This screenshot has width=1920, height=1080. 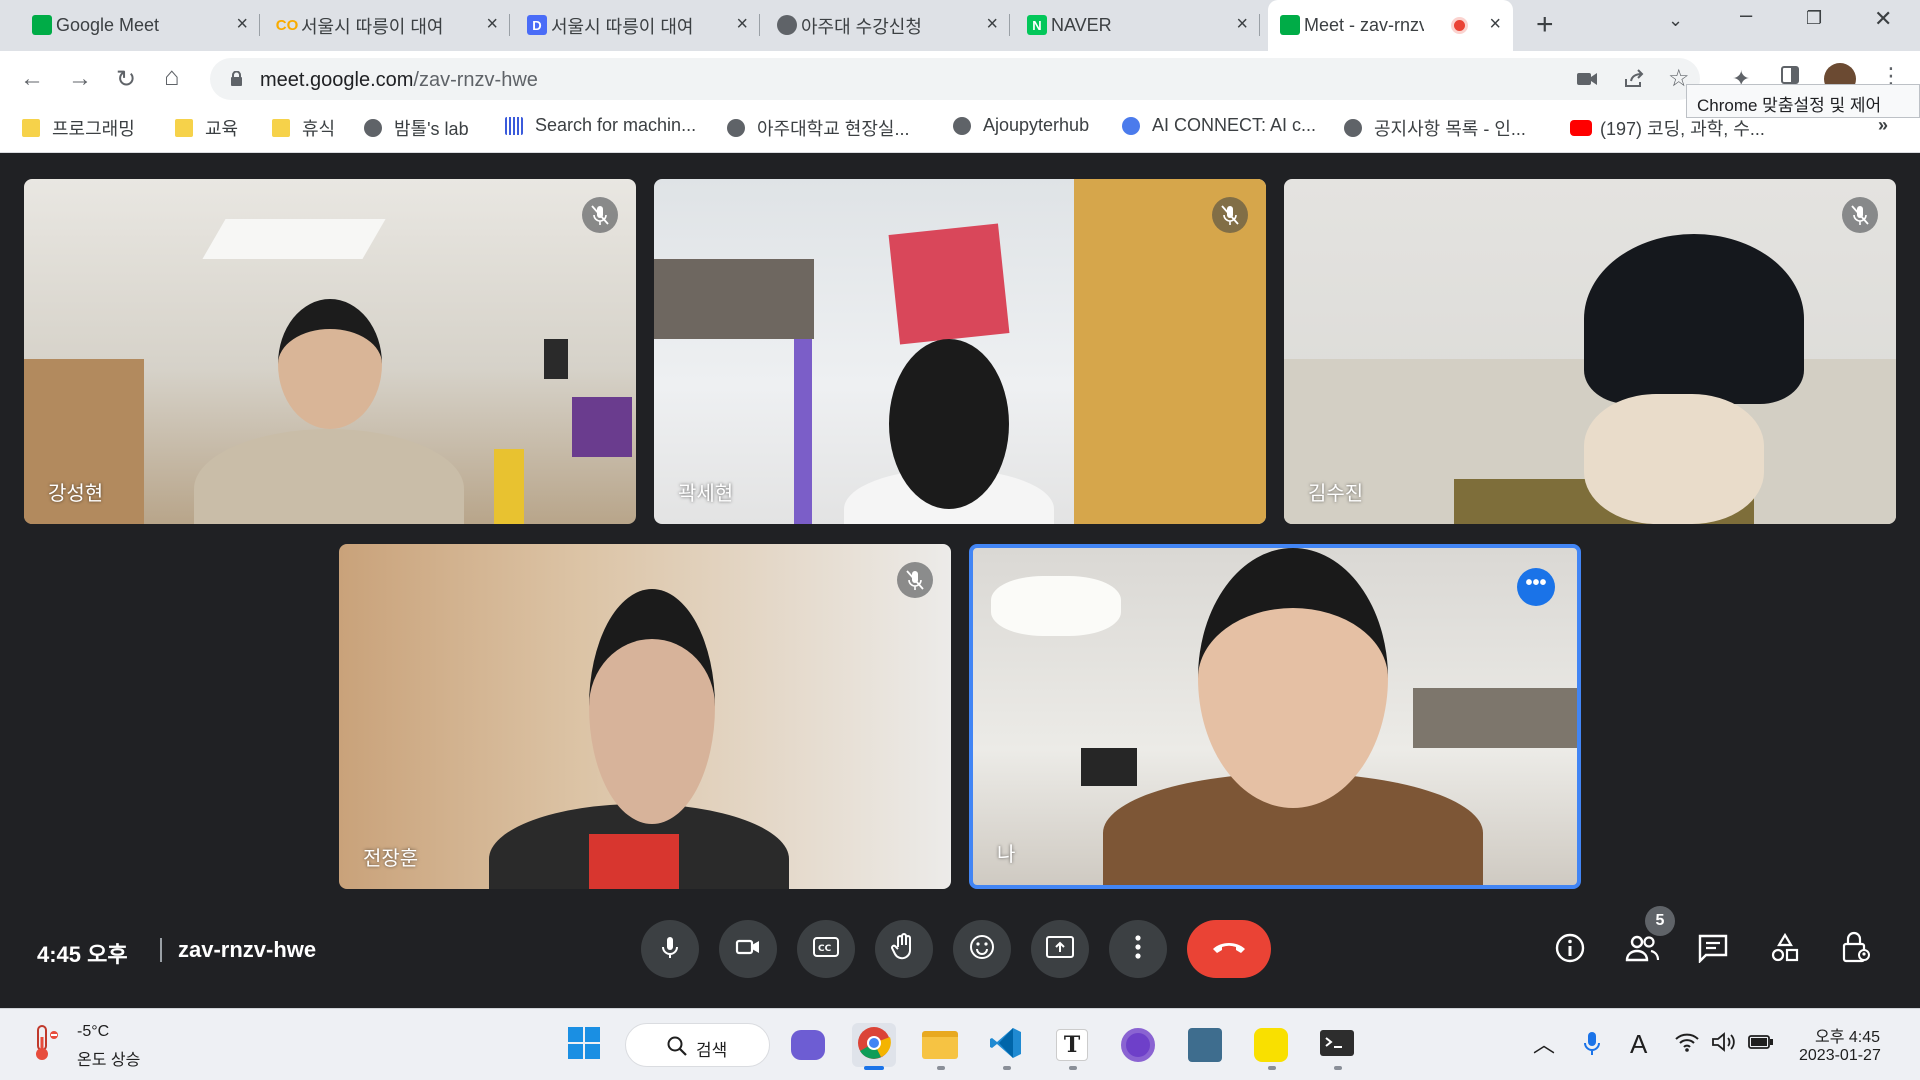 I want to click on tab-meet-active: Meet - zav-rnzv ×, so click(x=1390, y=25).